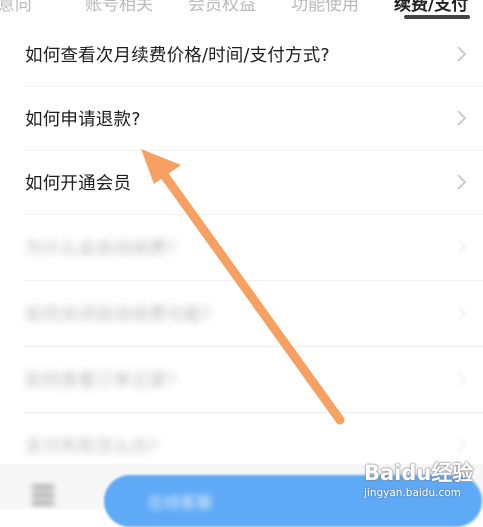 The width and height of the screenshot is (483, 527). What do you see at coordinates (325, 7) in the screenshot?
I see `tab-feature-usage: 功能使用` at bounding box center [325, 7].